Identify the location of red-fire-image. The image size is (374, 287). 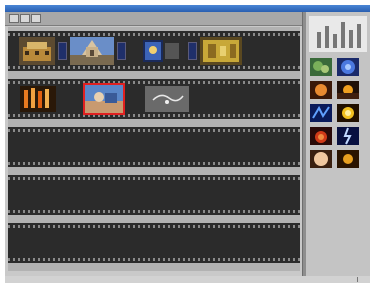
(321, 136).